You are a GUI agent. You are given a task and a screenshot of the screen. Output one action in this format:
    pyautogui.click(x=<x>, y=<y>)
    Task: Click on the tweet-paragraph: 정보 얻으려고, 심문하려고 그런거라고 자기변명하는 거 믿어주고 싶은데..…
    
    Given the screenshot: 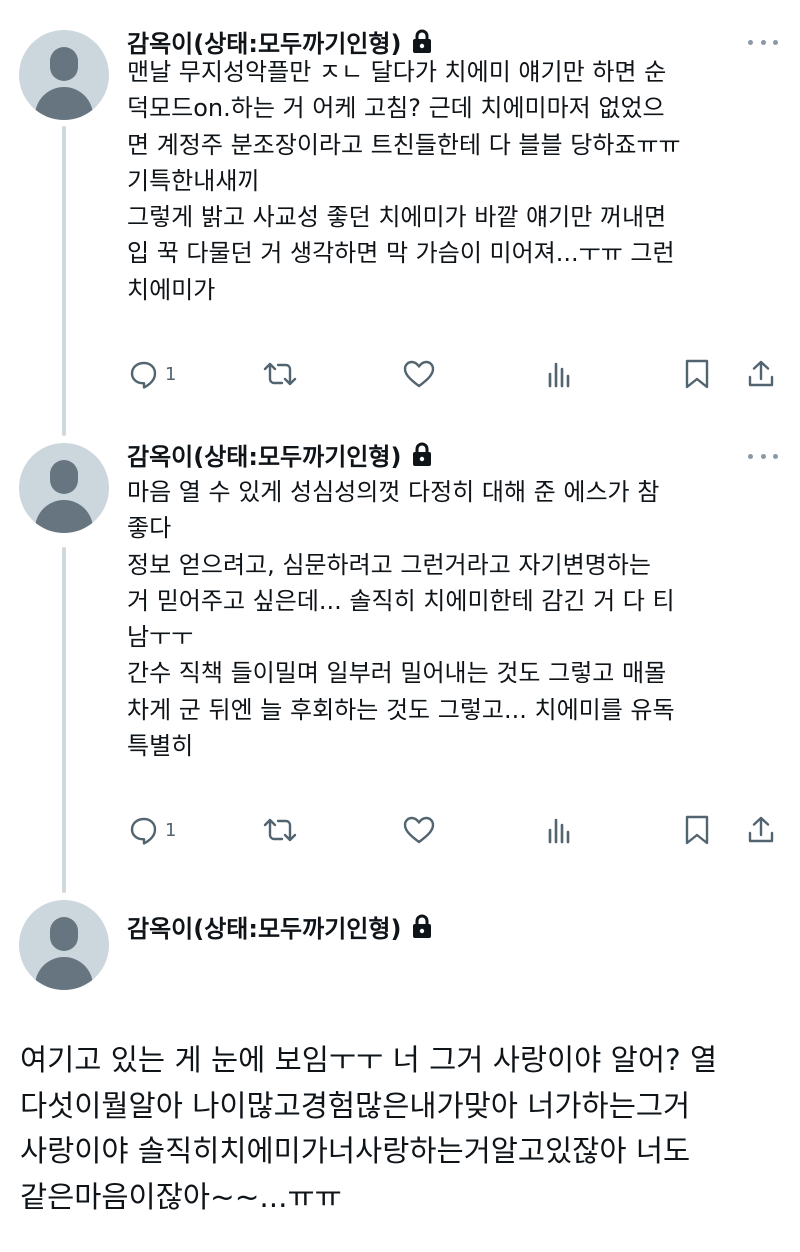 What is the action you would take?
    pyautogui.click(x=401, y=601)
    